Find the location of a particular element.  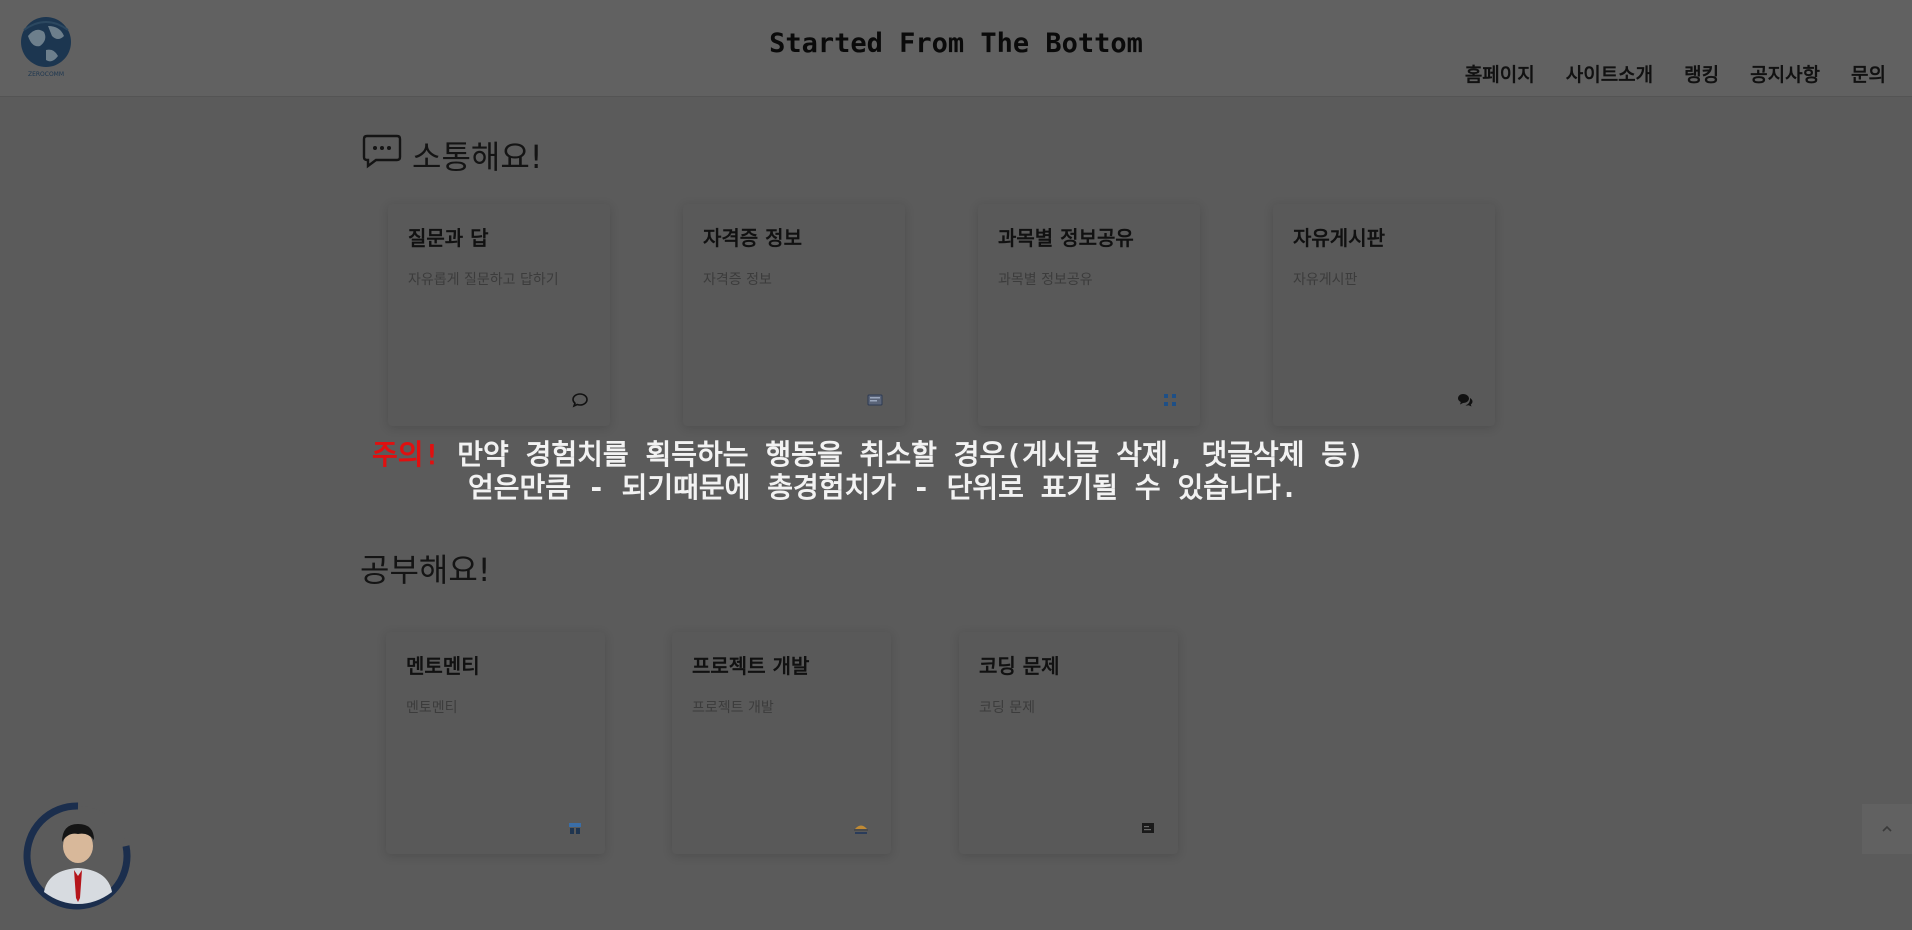

notice-warning-label: 주의! is located at coordinates (406, 454).